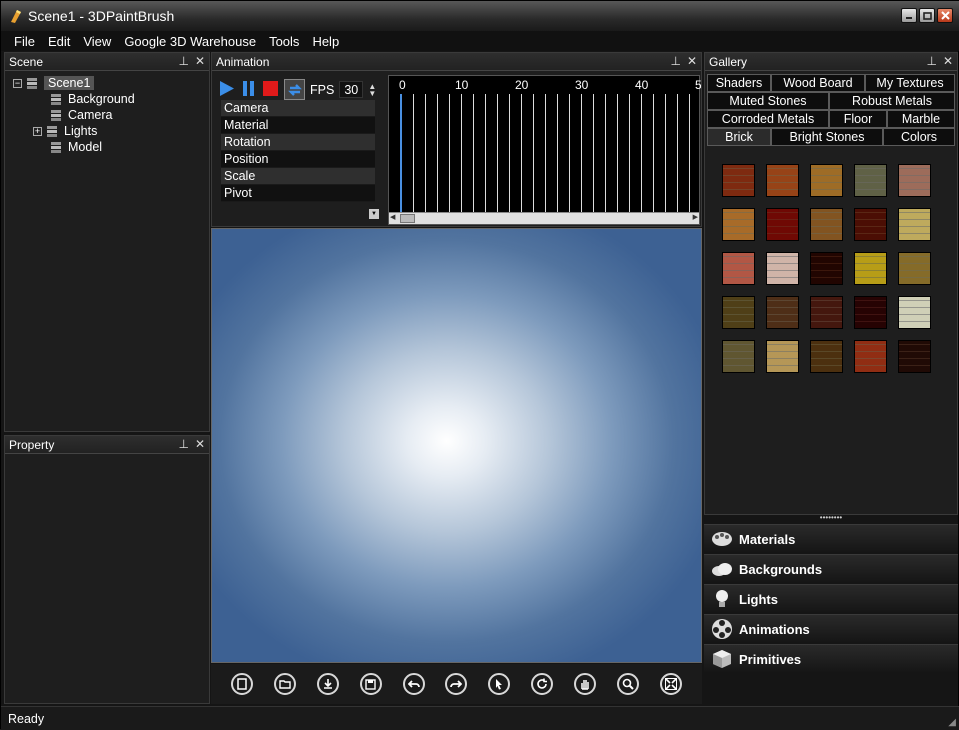  What do you see at coordinates (97, 41) in the screenshot?
I see `menu-view: View` at bounding box center [97, 41].